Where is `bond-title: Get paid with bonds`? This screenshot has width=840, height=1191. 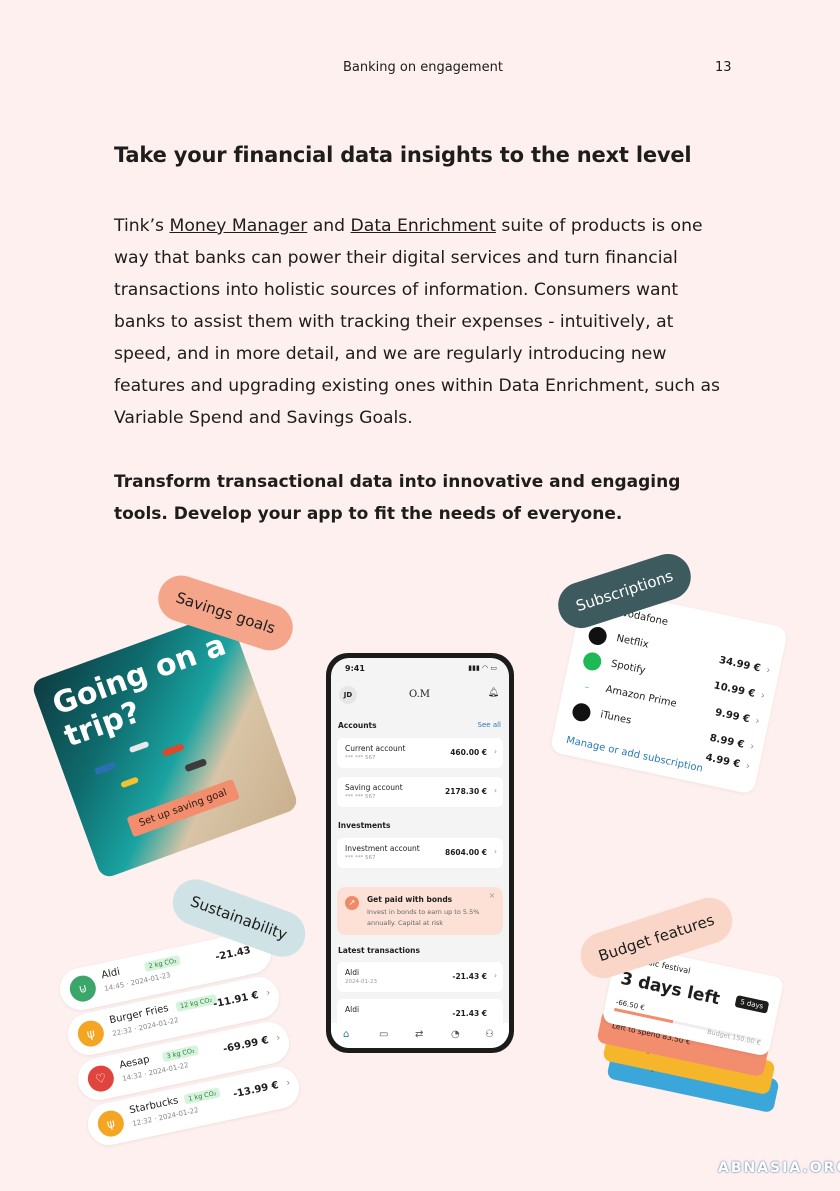
bond-title: Get paid with bonds is located at coordinates (410, 899).